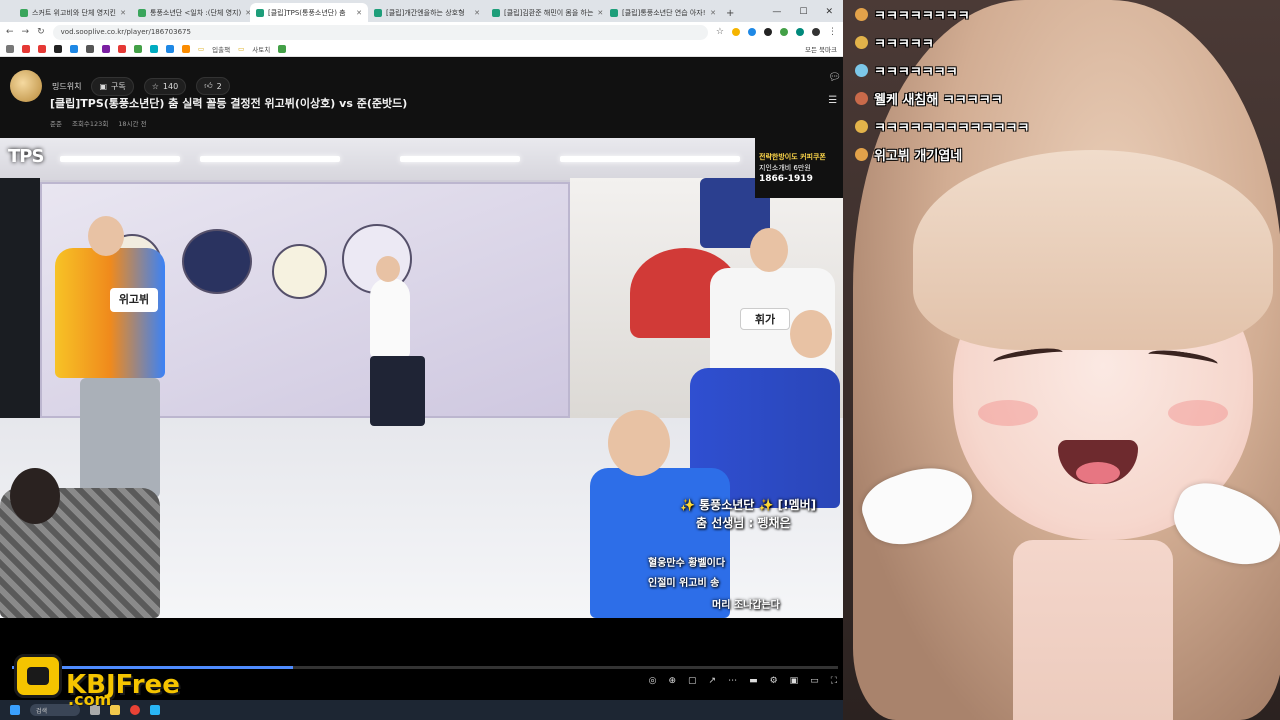  What do you see at coordinates (66, 86) in the screenshot?
I see `channel-name: 밍드위치` at bounding box center [66, 86].